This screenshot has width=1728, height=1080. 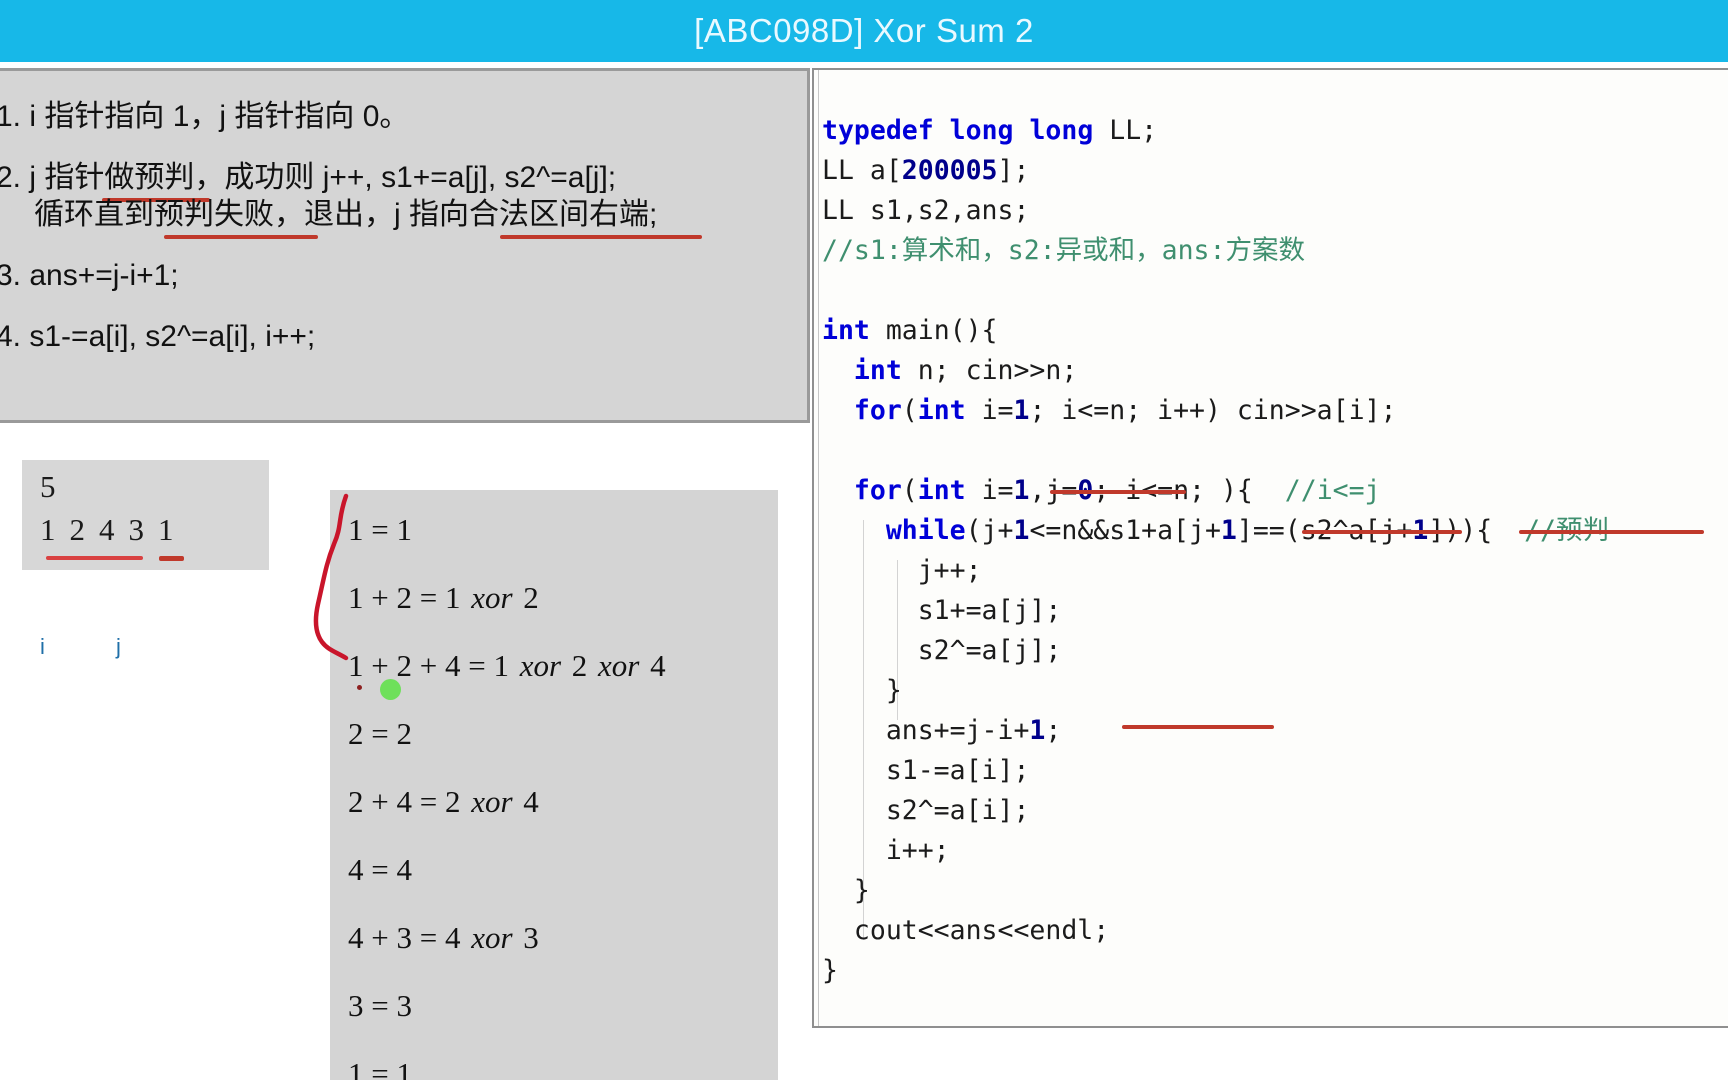 I want to click on step-2-text: j 指针做预判，成功则 j++, s1+=a[j], s2^=a[j];, so click(x=323, y=177).